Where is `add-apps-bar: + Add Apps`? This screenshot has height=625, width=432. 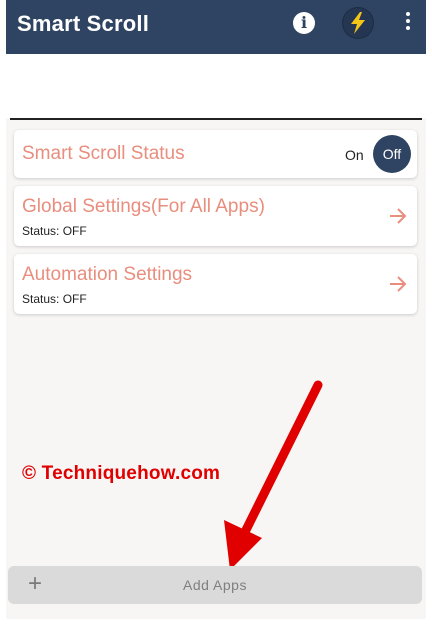
add-apps-bar: + Add Apps is located at coordinates (215, 585).